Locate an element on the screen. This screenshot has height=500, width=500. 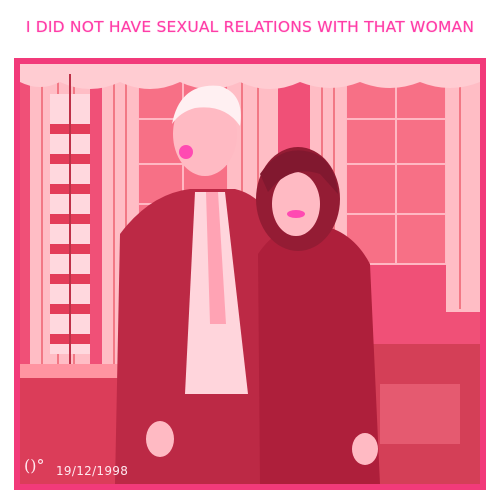
camera-stamp-logo: ()° is located at coordinates (34, 465).